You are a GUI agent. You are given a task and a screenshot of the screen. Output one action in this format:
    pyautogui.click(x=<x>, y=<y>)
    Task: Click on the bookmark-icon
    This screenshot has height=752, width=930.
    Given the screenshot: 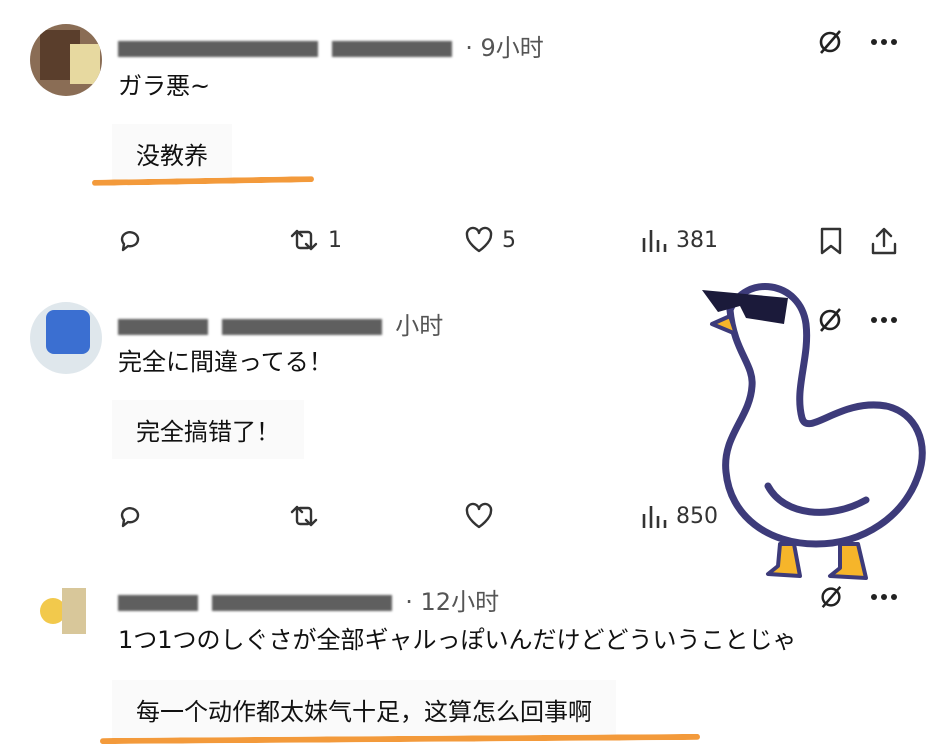 What is the action you would take?
    pyautogui.click(x=831, y=241)
    